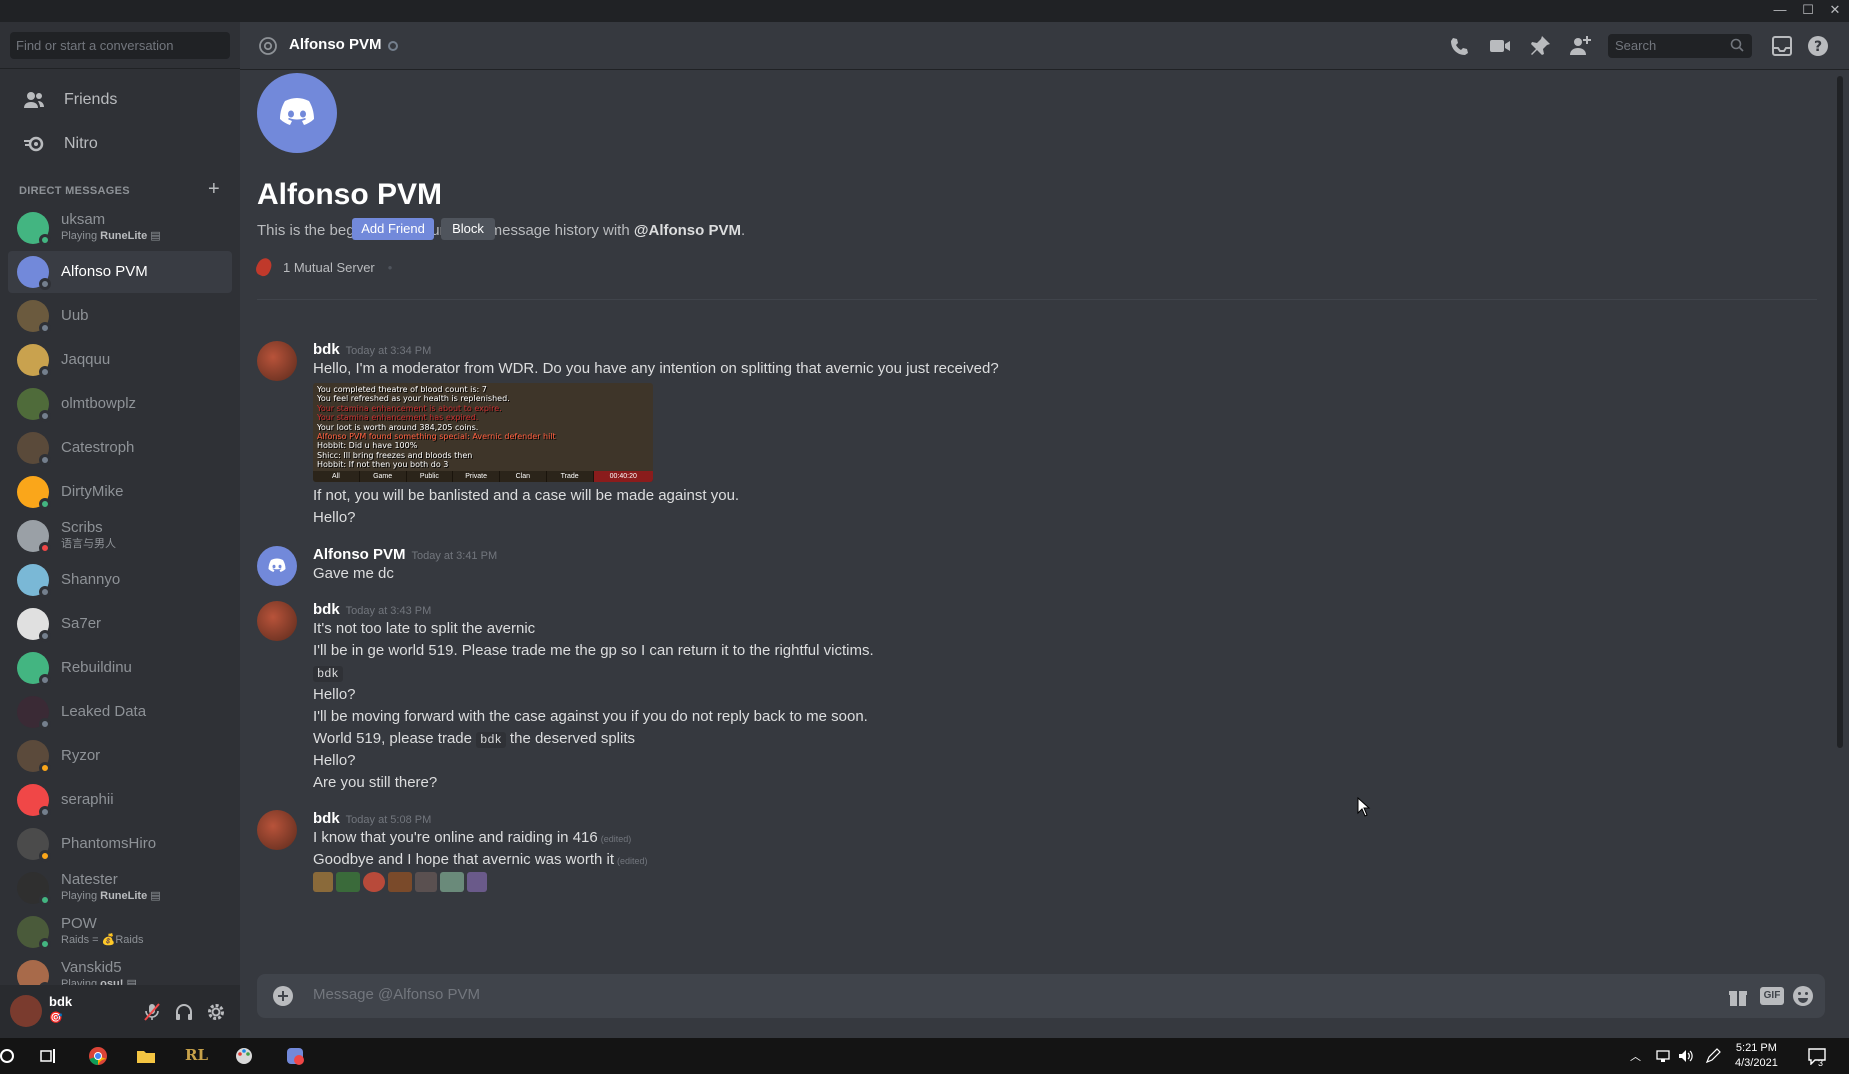  What do you see at coordinates (1500, 46) in the screenshot?
I see `video-call-icon` at bounding box center [1500, 46].